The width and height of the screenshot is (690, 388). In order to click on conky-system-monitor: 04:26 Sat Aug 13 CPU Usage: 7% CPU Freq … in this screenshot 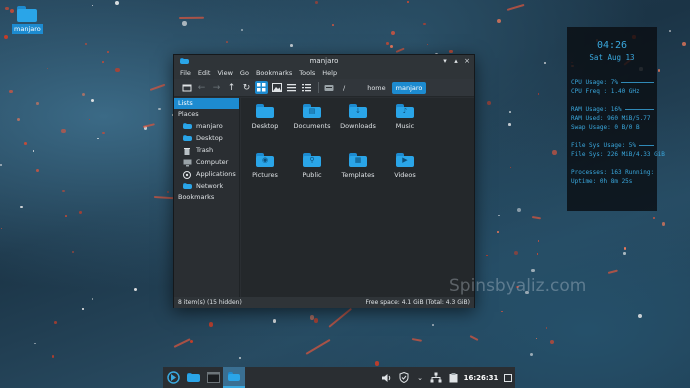, I will do `click(616, 119)`.